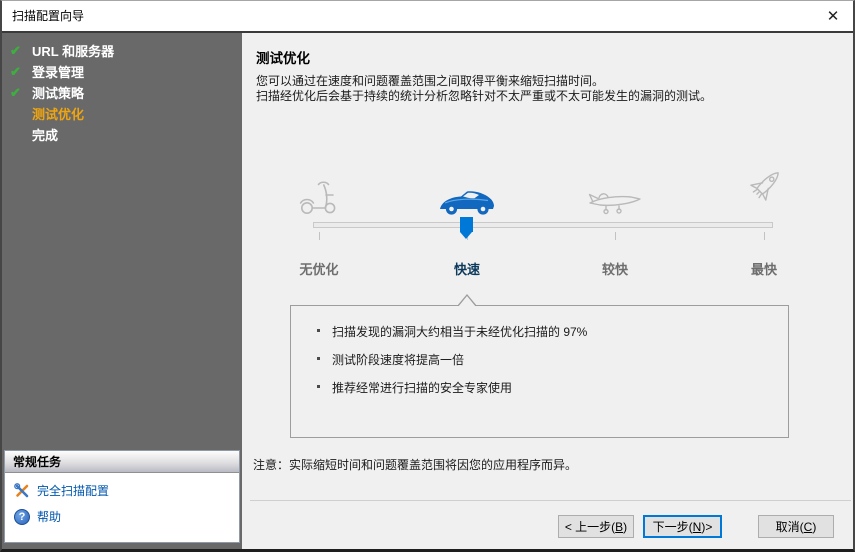 Image resolution: width=855 pixels, height=552 pixels. I want to click on step-list: ✔ URL 和服务器 ✔ 登录管理 ✔ 测试策略 测试优化 完成, so click(122, 89).